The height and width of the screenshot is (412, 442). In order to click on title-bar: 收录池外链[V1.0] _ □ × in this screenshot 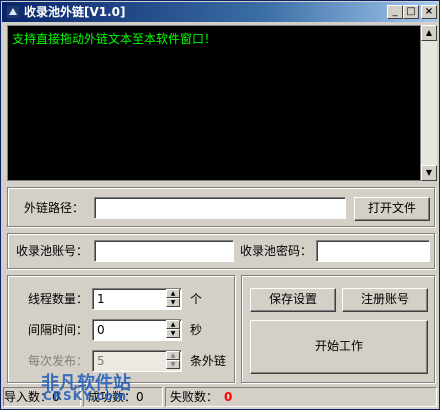, I will do `click(220, 12)`.